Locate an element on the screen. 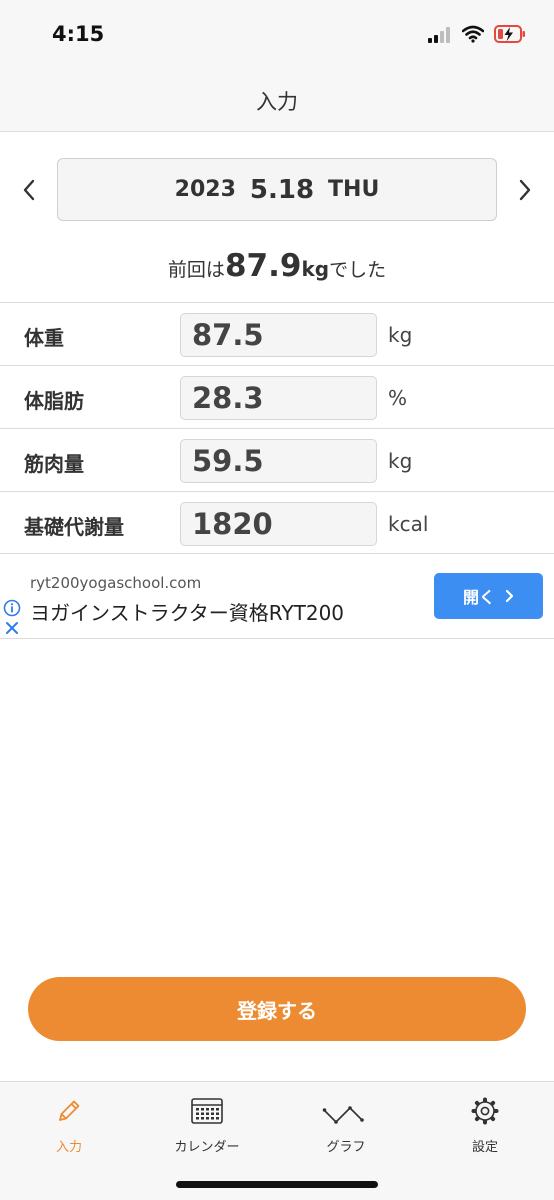 This screenshot has height=1200, width=554. ad-title: ヨガインストラクター資格RYT200 is located at coordinates (187, 613).